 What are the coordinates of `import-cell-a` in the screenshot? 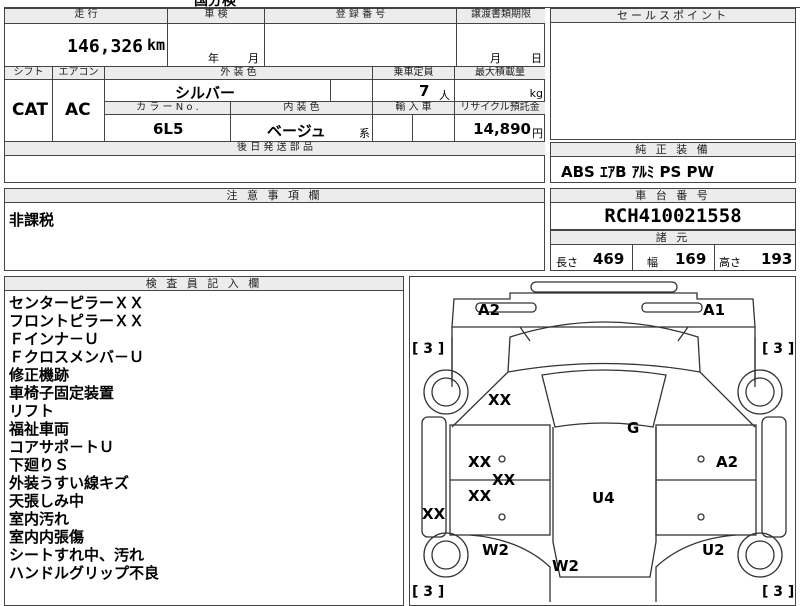 It's located at (393, 128).